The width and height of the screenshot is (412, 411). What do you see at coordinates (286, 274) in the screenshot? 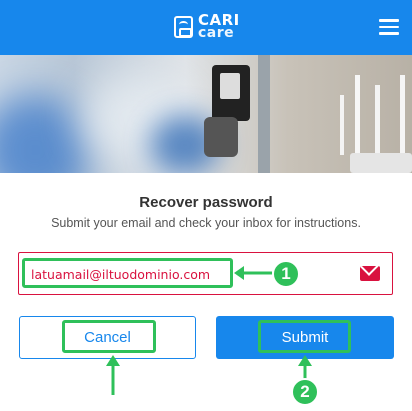
I see `step-1-badge: 1` at bounding box center [286, 274].